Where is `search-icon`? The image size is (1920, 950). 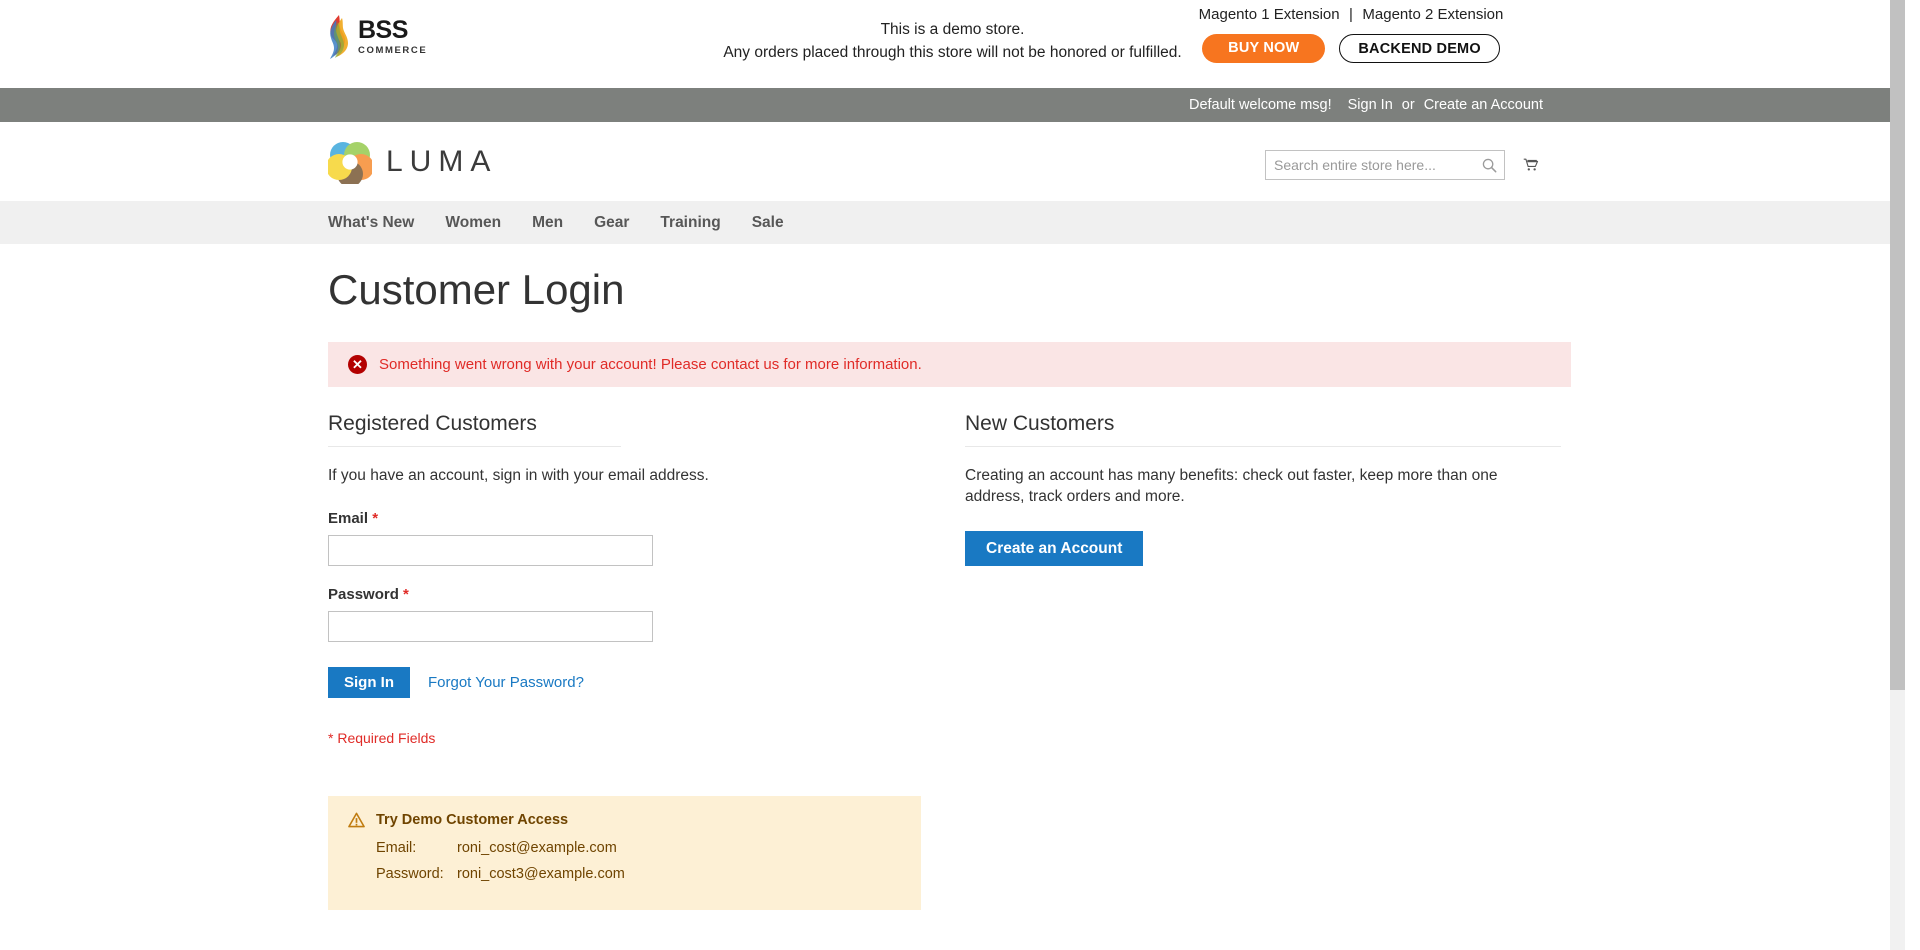
search-icon is located at coordinates (1489, 165).